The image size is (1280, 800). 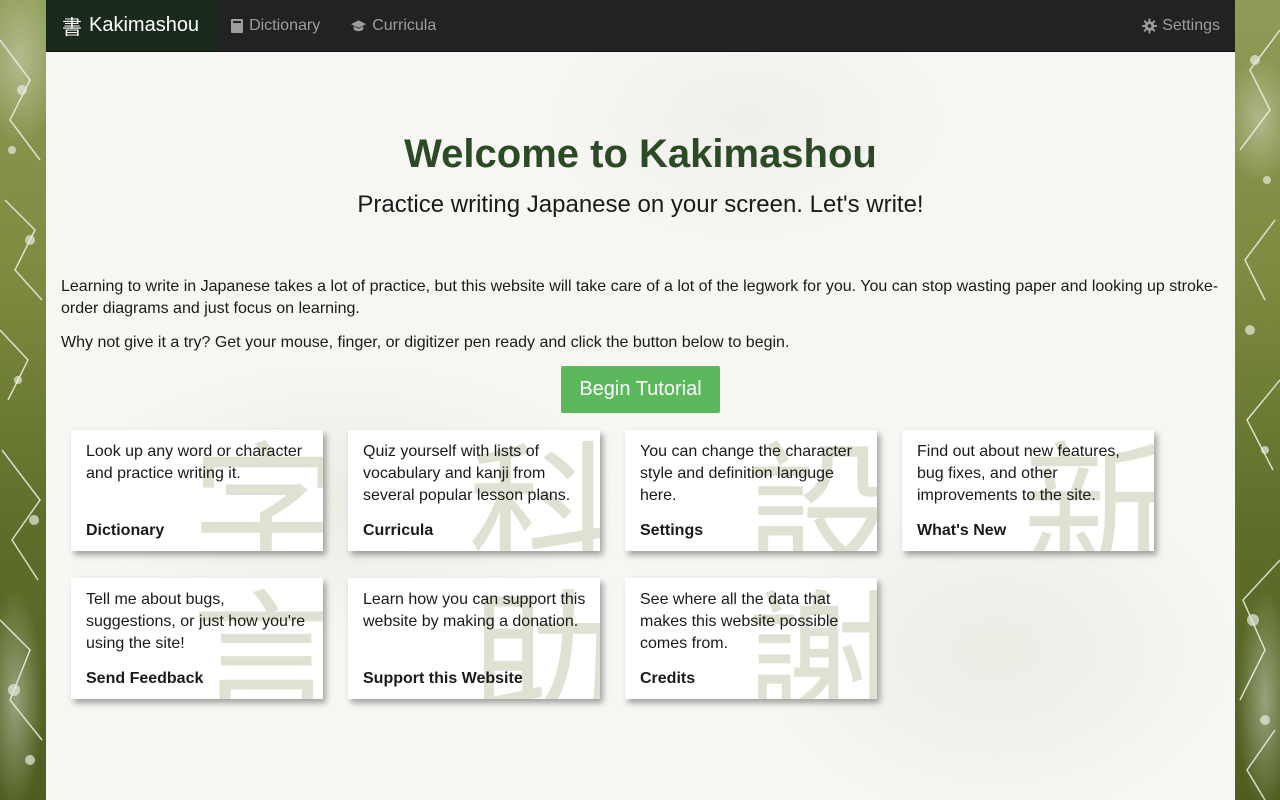 I want to click on card-curricula-title: Curricula, so click(x=398, y=530).